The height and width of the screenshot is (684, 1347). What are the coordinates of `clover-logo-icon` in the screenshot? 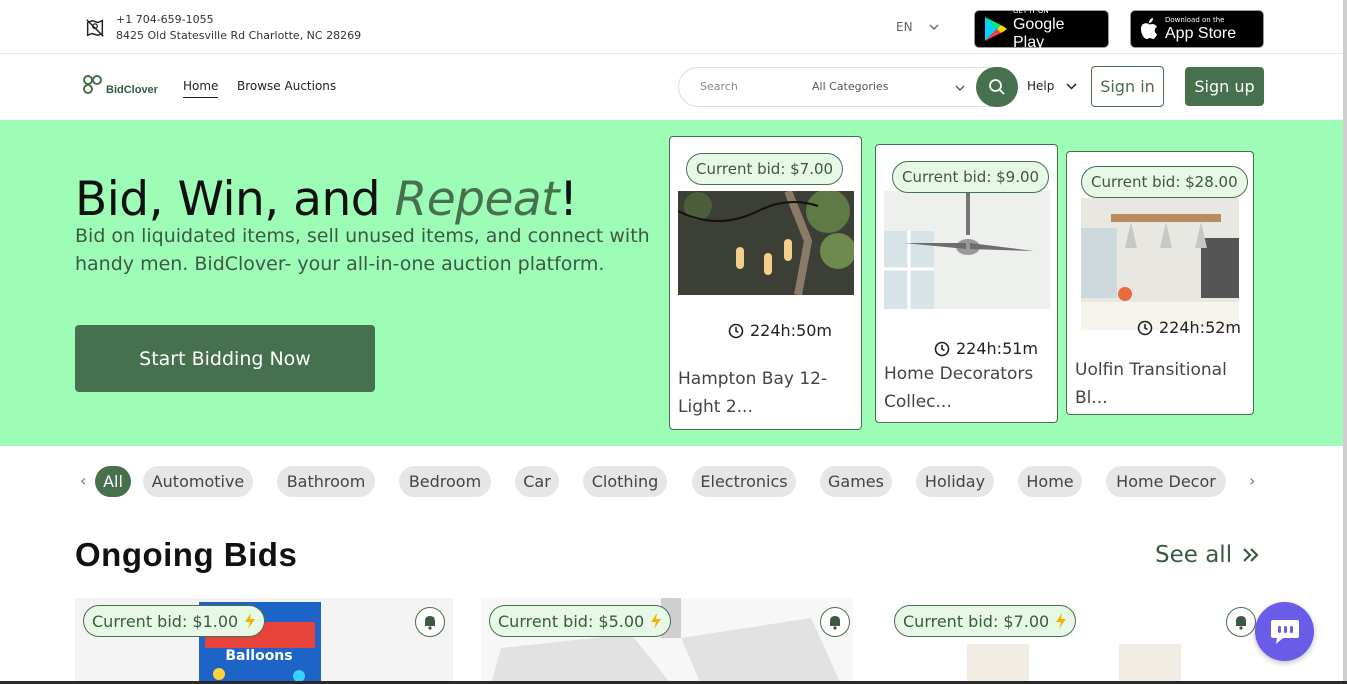 It's located at (92, 84).